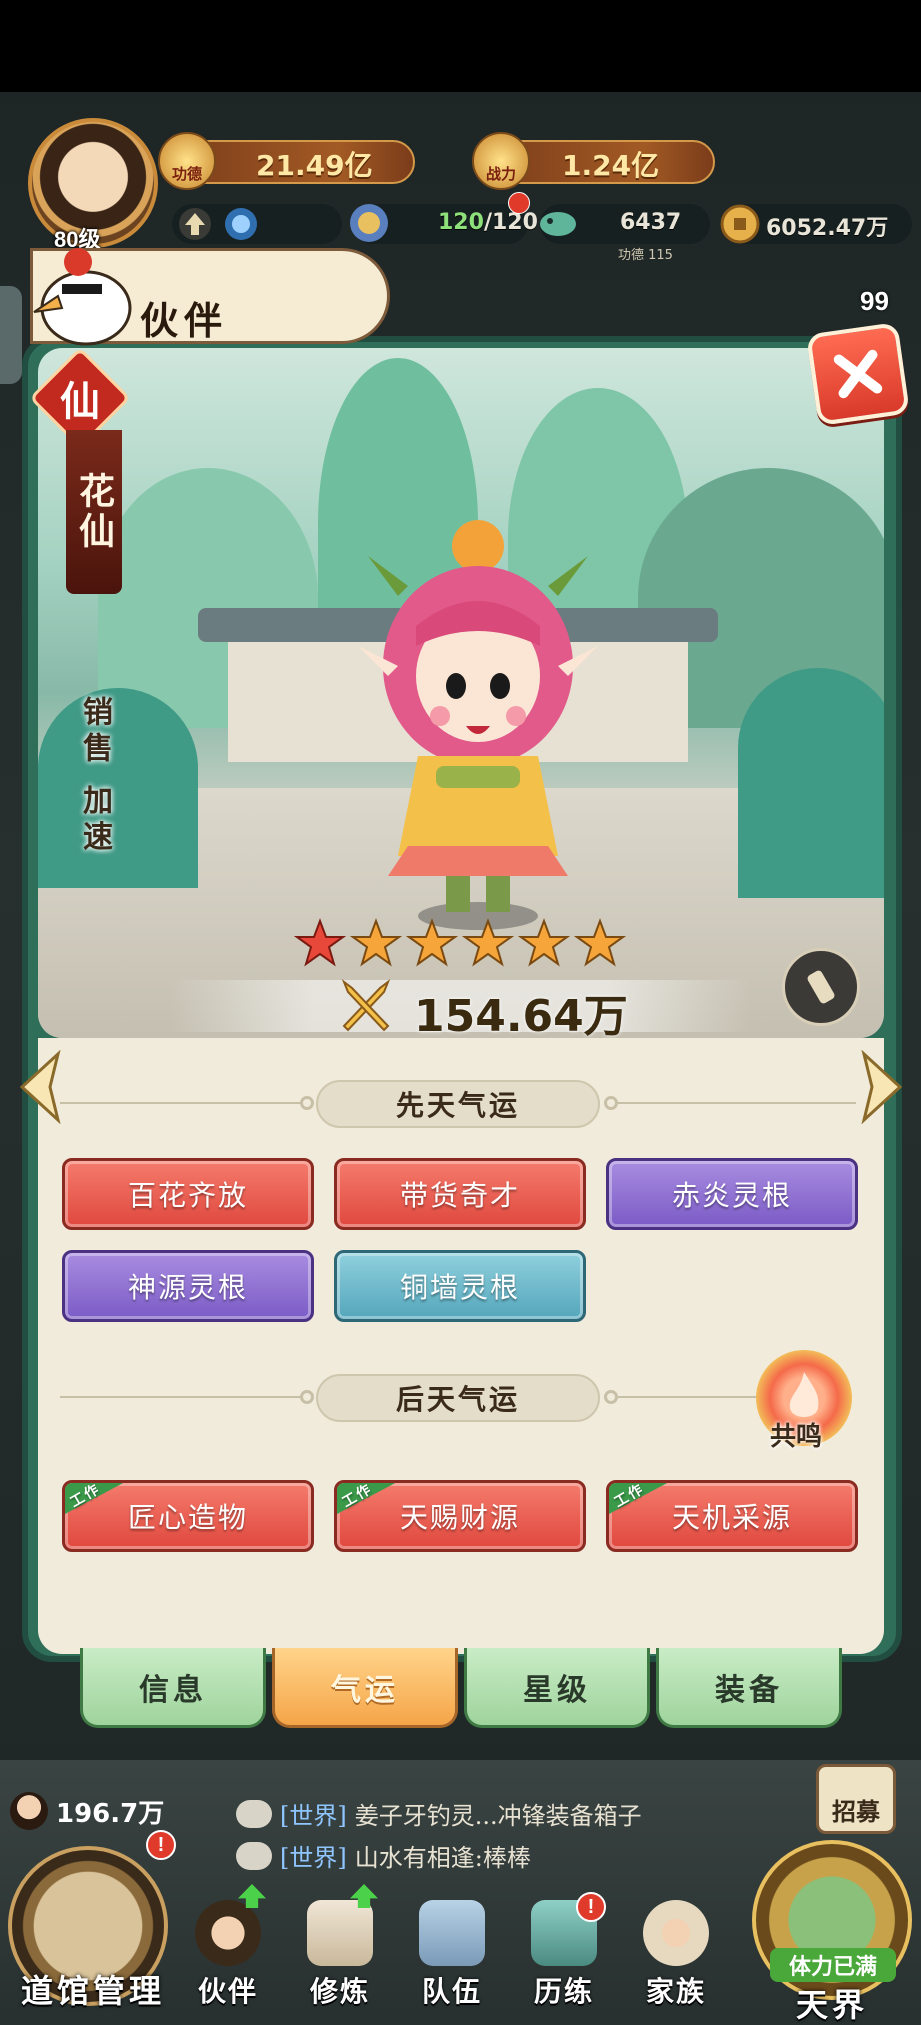 Image resolution: width=921 pixels, height=2025 pixels. Describe the element at coordinates (451, 1991) in the screenshot. I see `nav-label: 队伍` at that location.